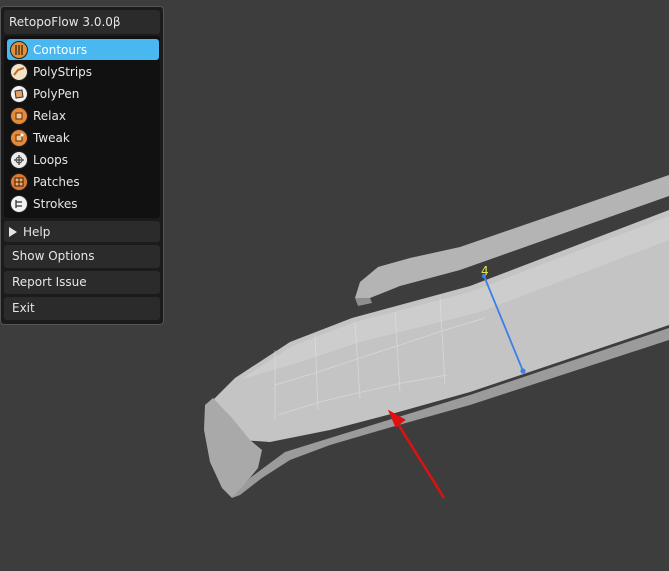 The width and height of the screenshot is (669, 571). What do you see at coordinates (19, 71) in the screenshot?
I see `polystrips-icon` at bounding box center [19, 71].